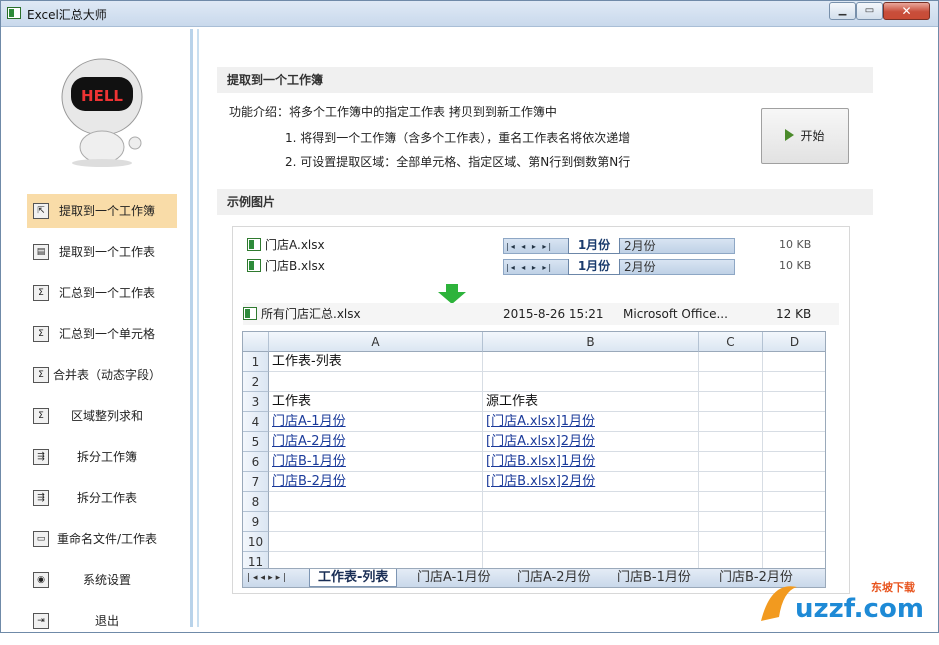 Image resolution: width=939 pixels, height=645 pixels. I want to click on cell-hyperlink: [门店A.xlsx]1月份, so click(540, 421).